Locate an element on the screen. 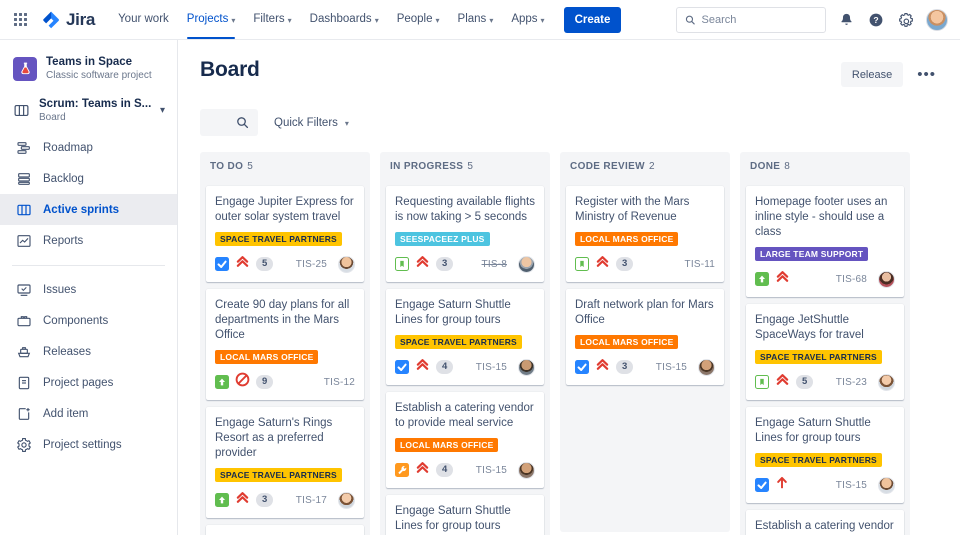  page-header: Board Release ••• is located at coordinates (580, 72).